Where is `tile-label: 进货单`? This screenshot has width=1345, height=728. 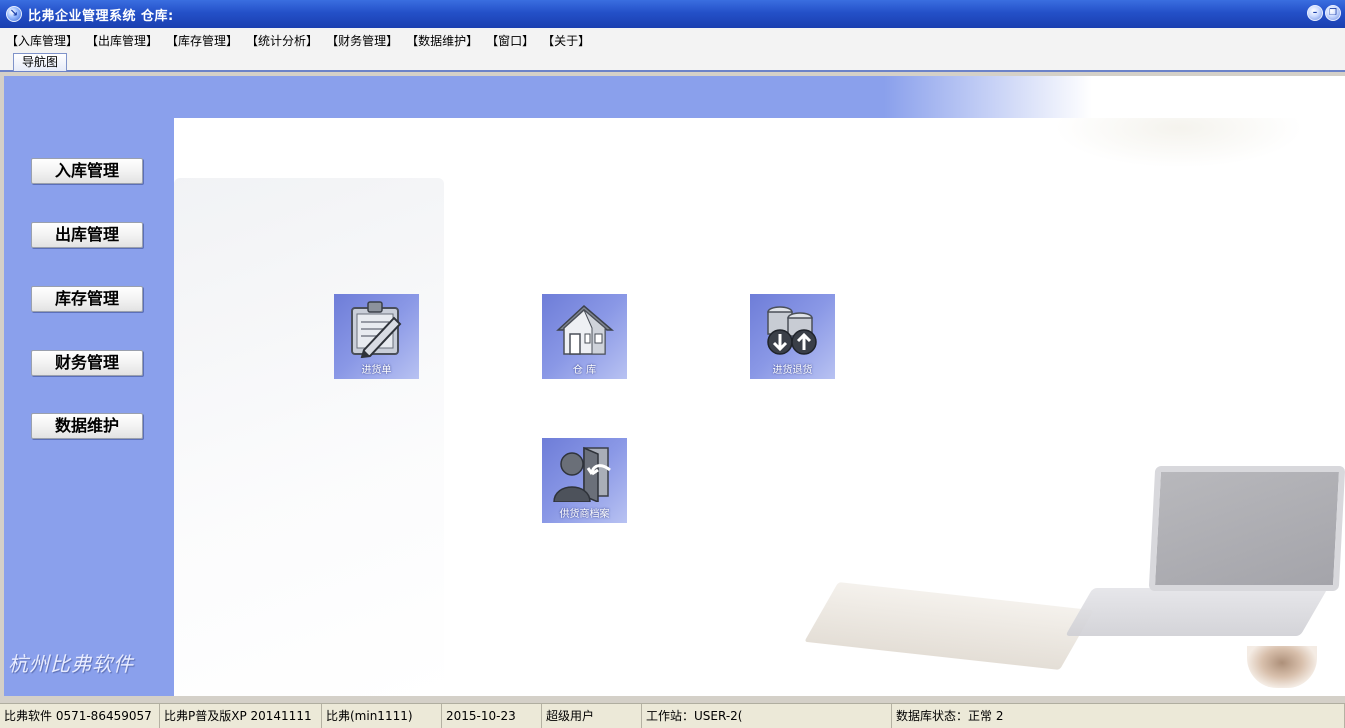
tile-label: 进货单 is located at coordinates (376, 370).